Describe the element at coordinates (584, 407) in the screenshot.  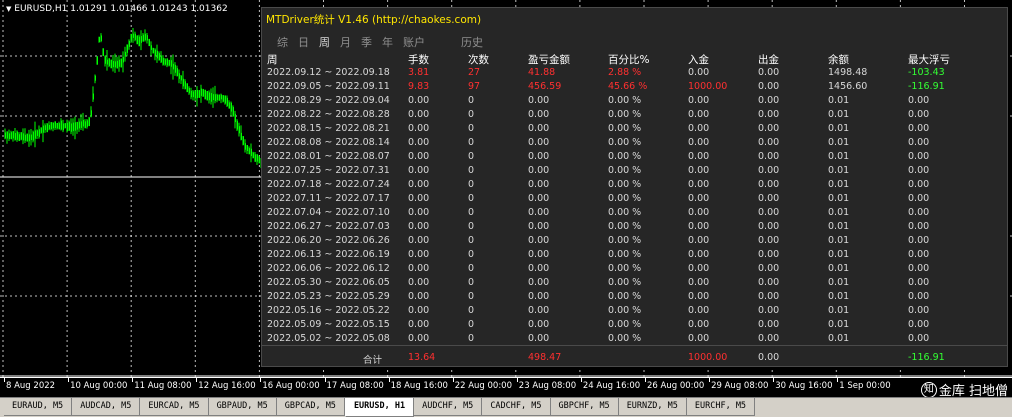
I see `symbol-tab: GBPCHF, M5` at that location.